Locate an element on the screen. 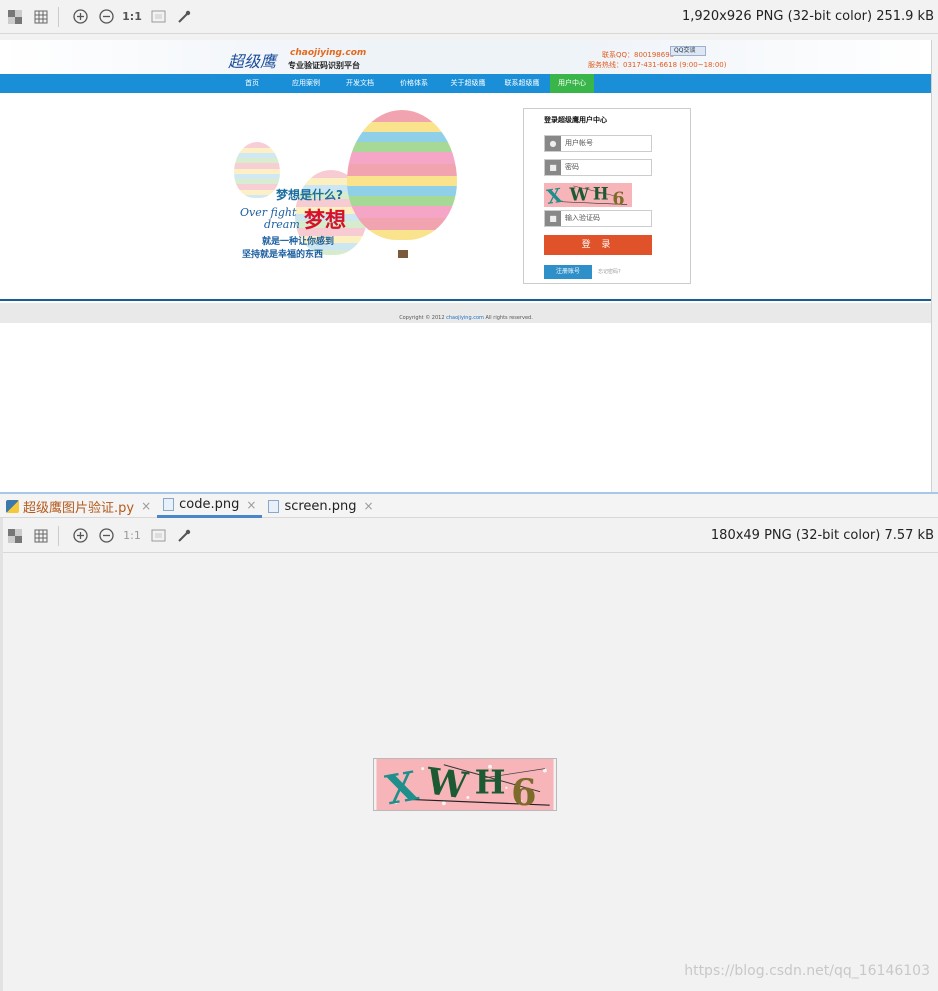 The width and height of the screenshot is (938, 991). login-button: 登 录 is located at coordinates (598, 245).